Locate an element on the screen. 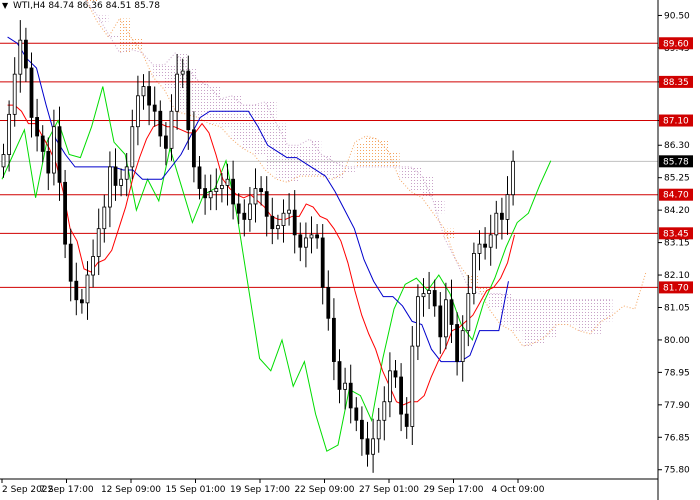 The height and width of the screenshot is (500, 700). x-tick-label: 29 Sep 17:00 is located at coordinates (453, 490).